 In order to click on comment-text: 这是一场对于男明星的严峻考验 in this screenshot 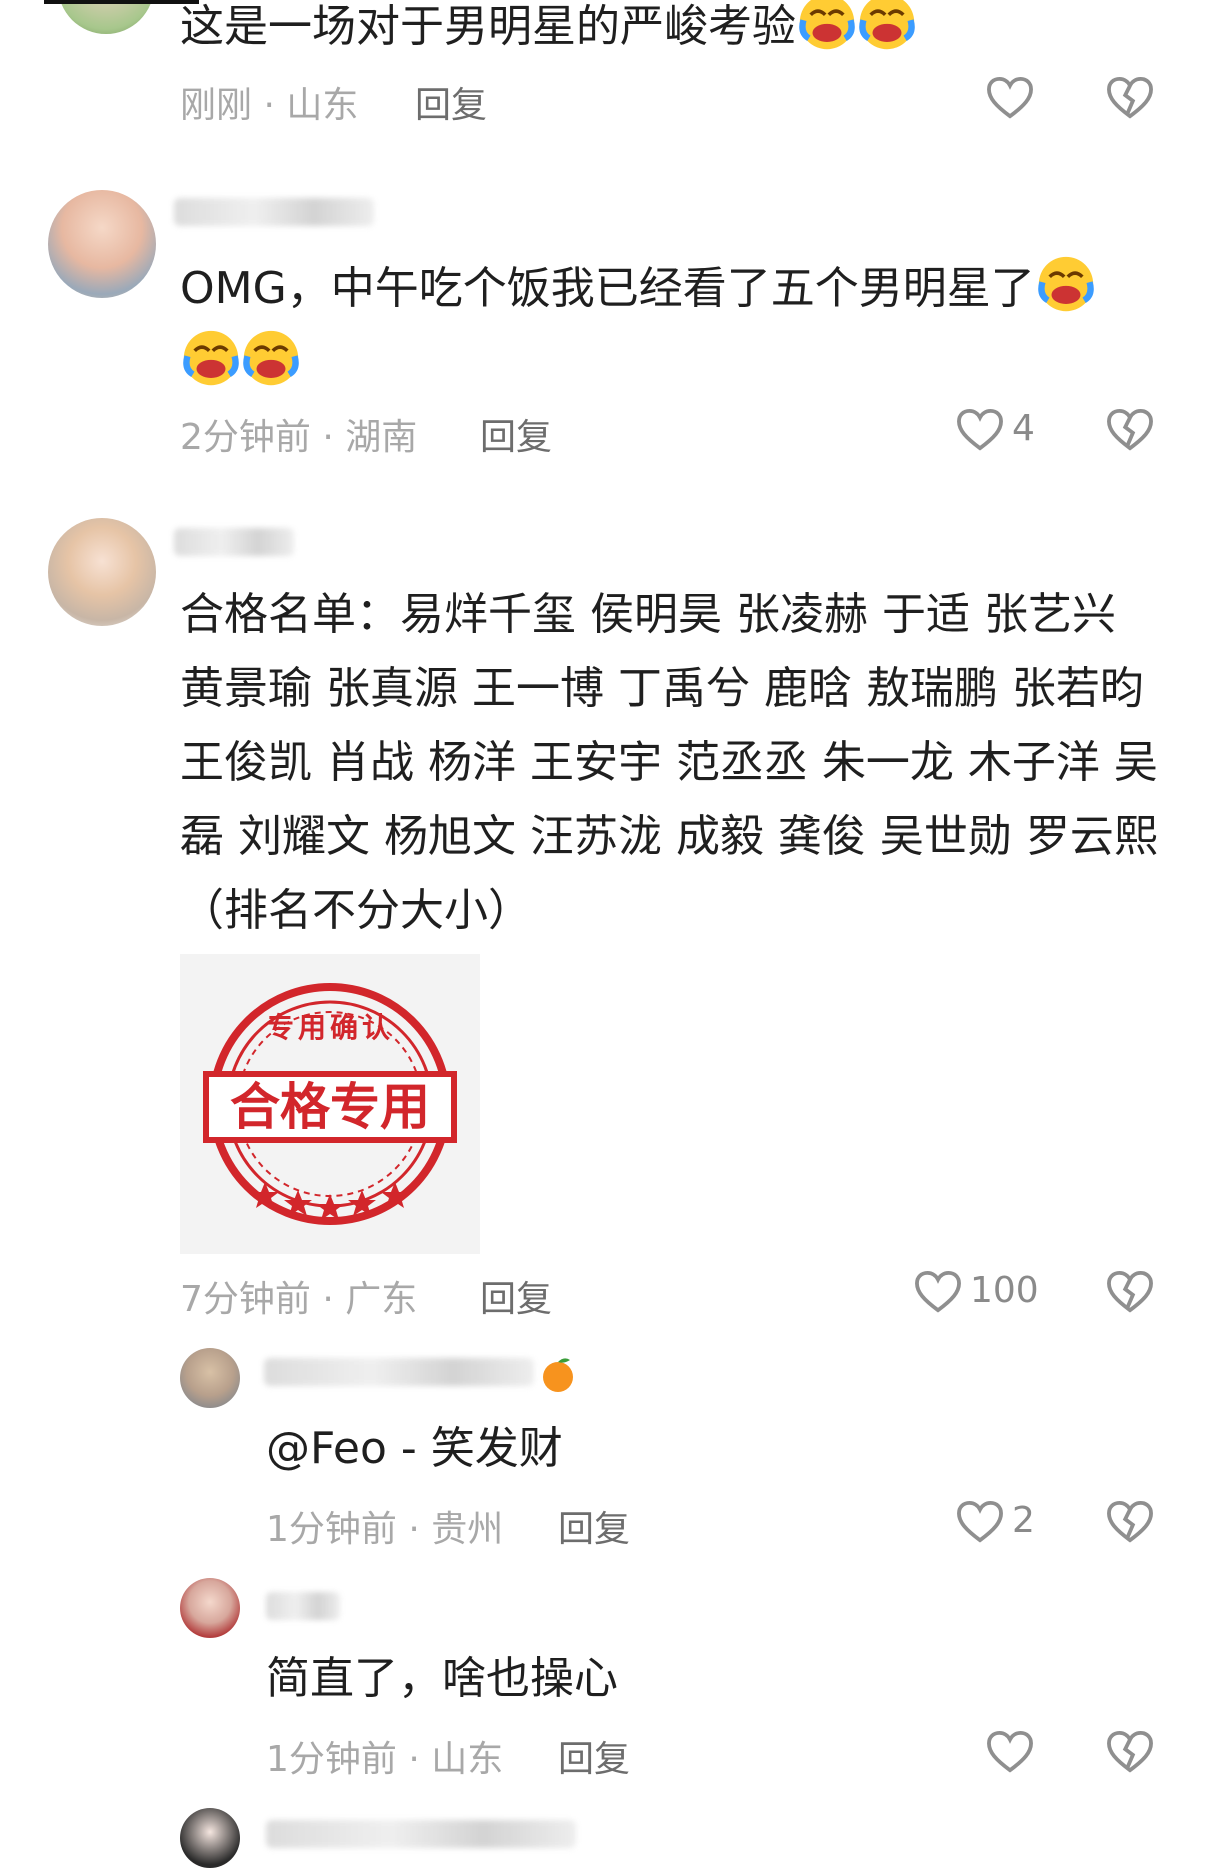, I will do `click(548, 32)`.